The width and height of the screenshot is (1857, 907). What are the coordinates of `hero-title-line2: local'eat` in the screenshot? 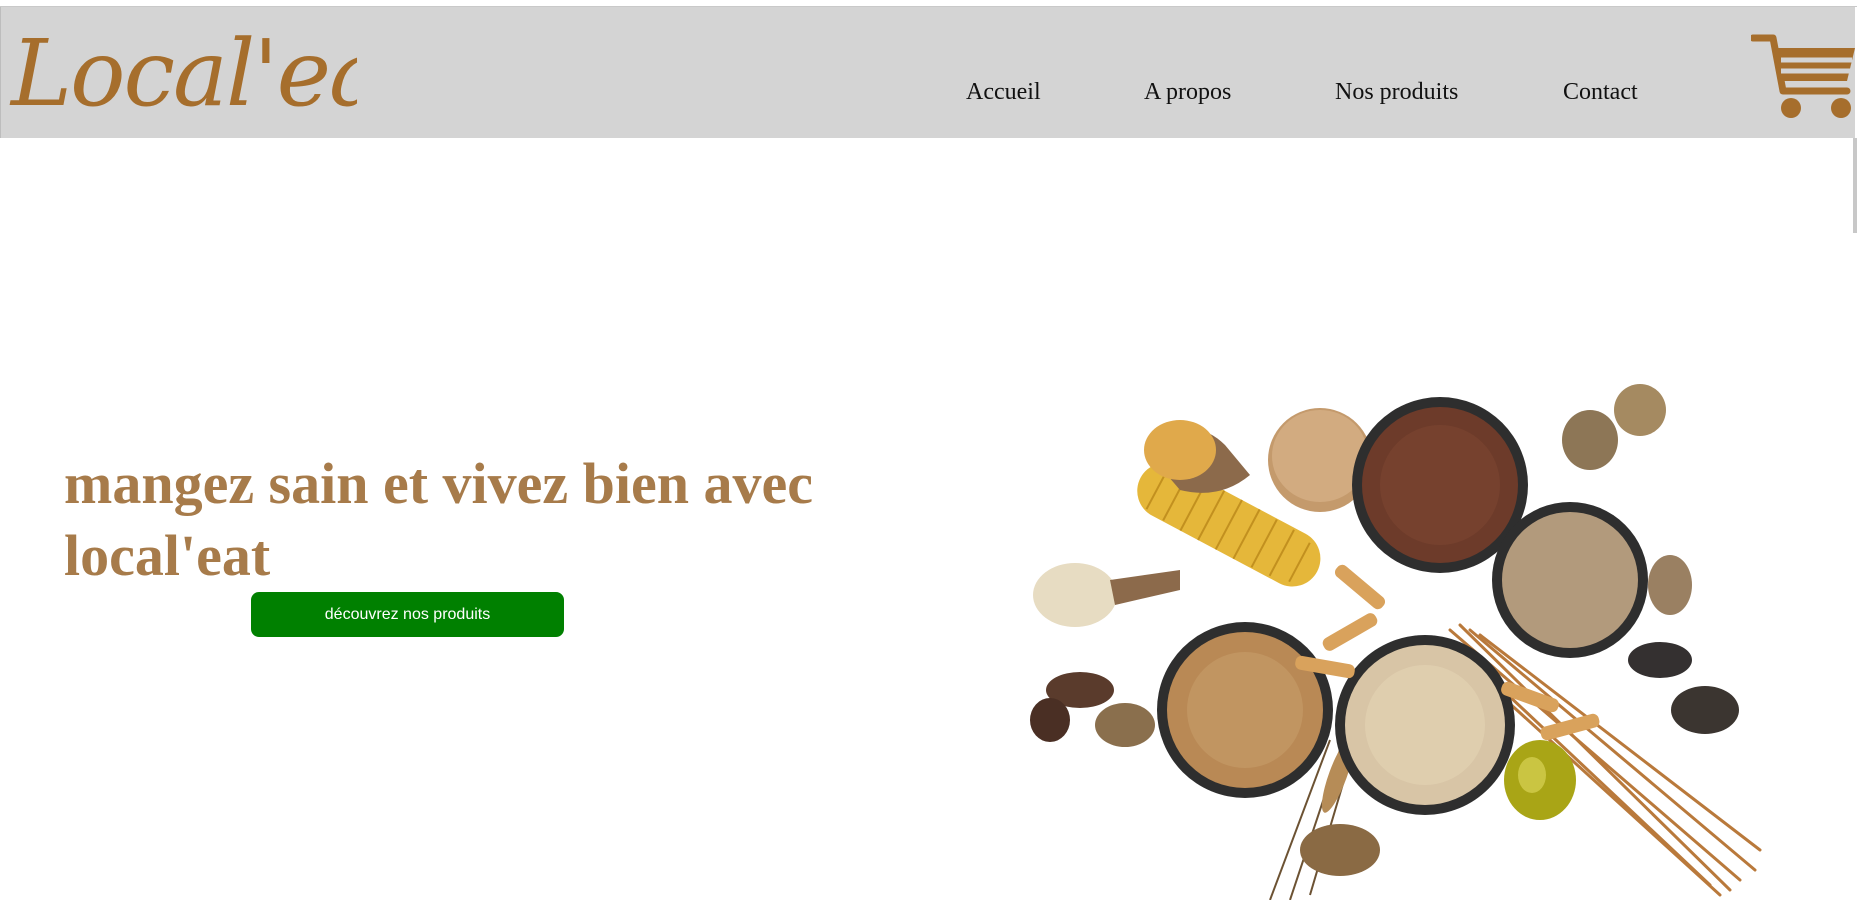 It's located at (167, 555).